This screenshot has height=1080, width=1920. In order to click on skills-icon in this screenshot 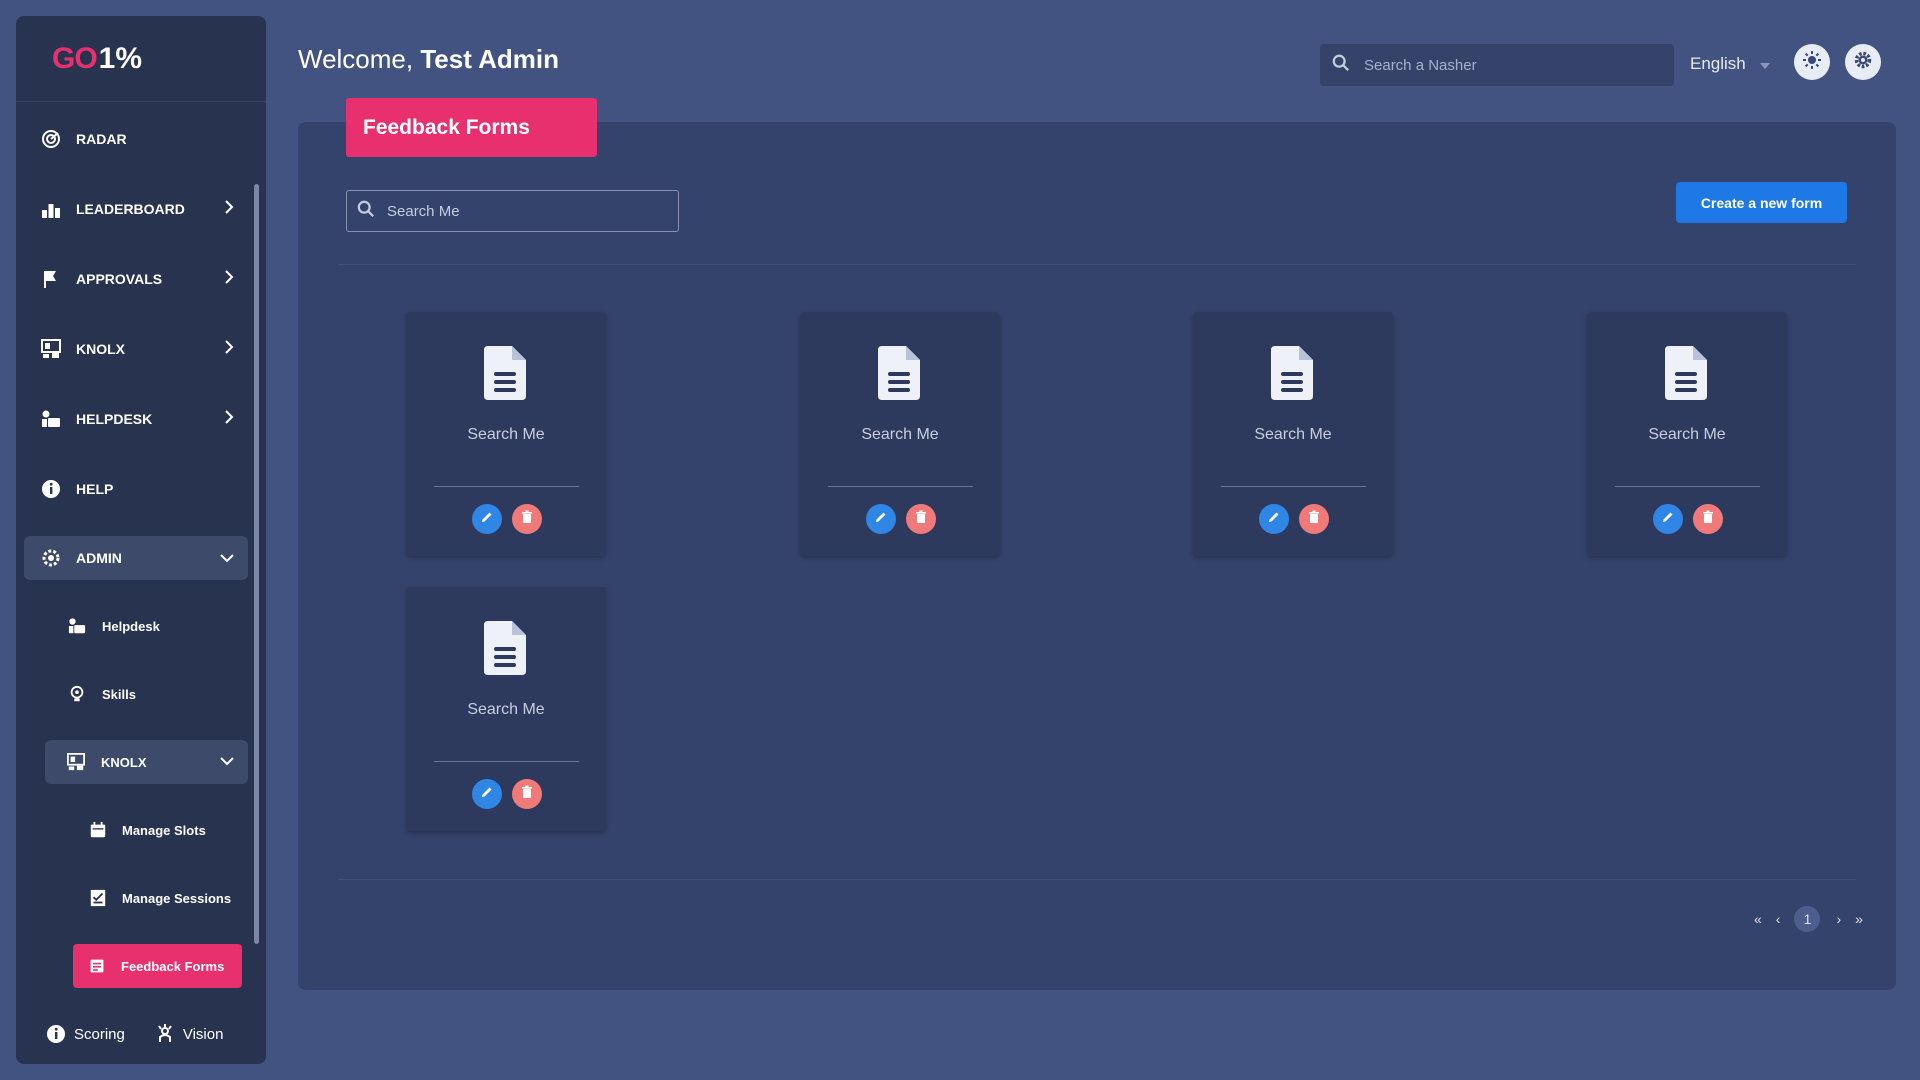, I will do `click(77, 694)`.